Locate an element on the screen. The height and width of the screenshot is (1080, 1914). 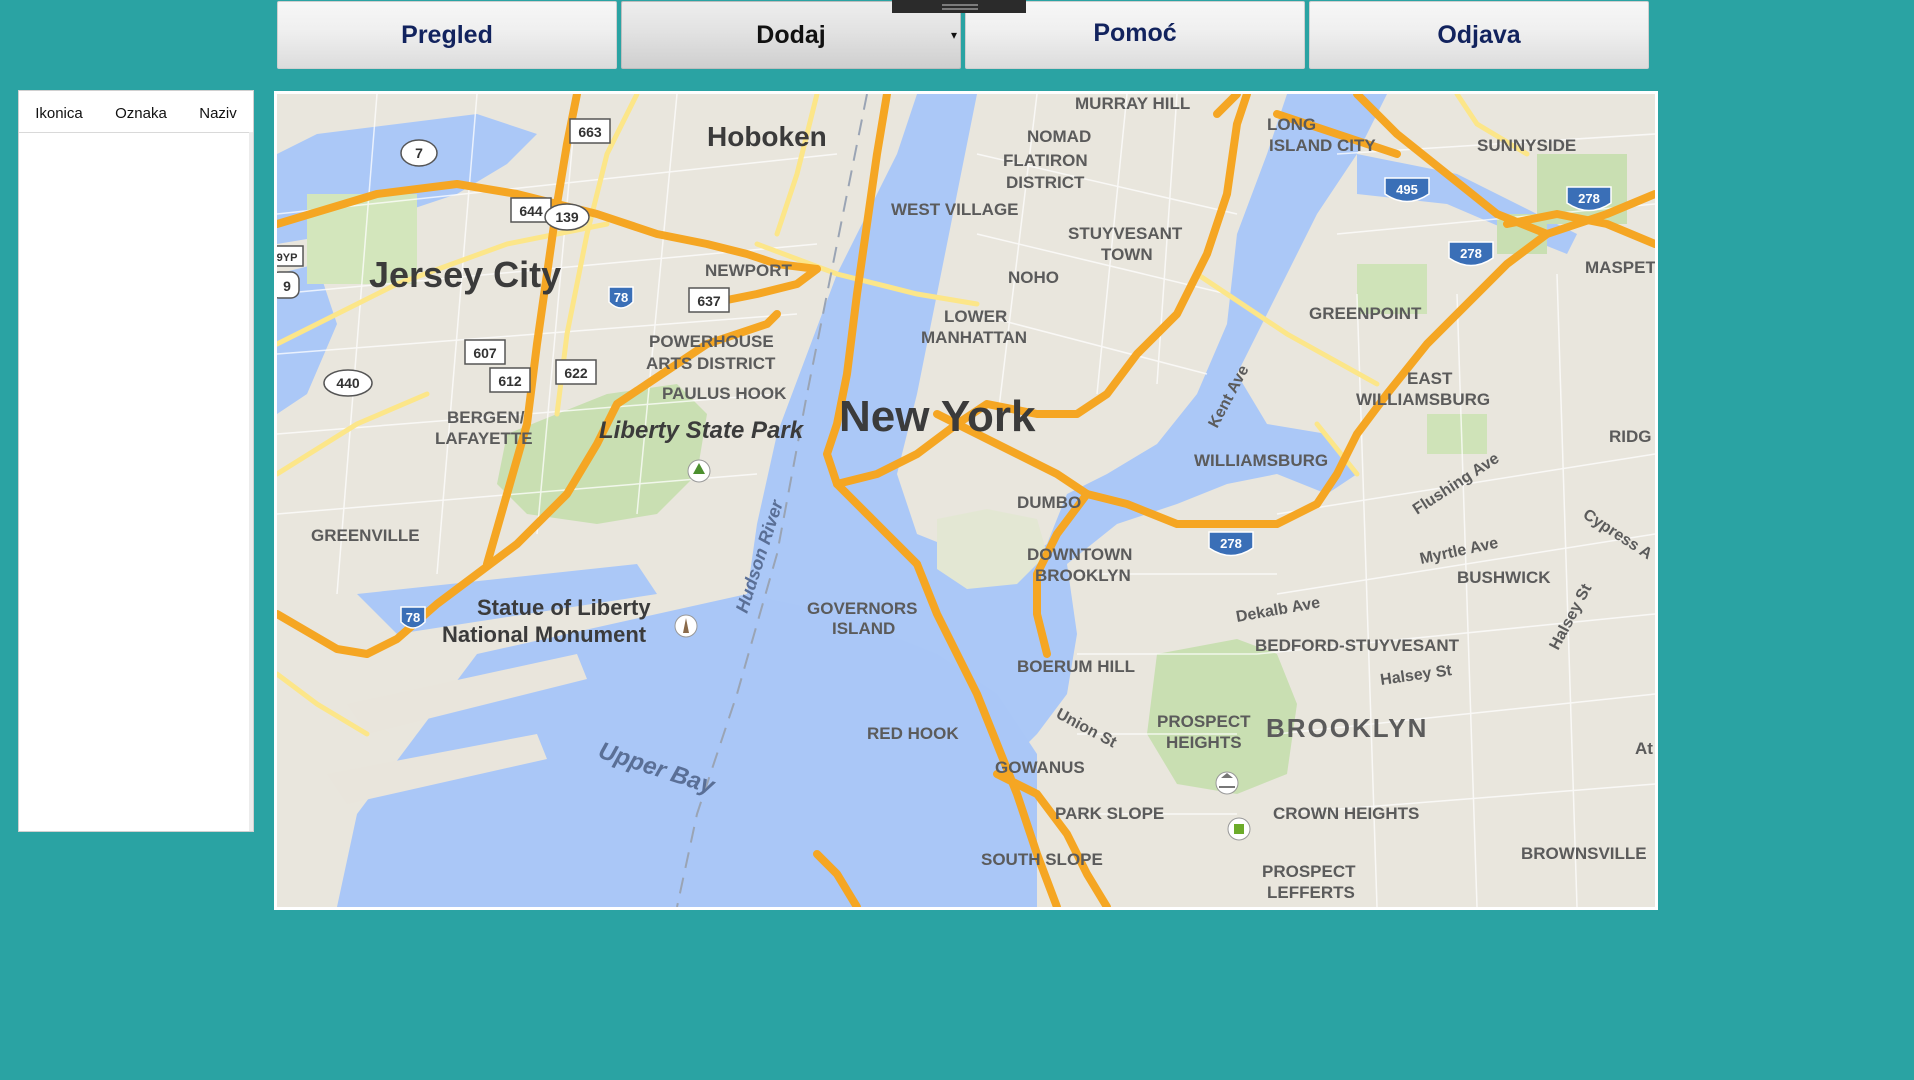
map-label: ARTS DISTRICT is located at coordinates (711, 363).